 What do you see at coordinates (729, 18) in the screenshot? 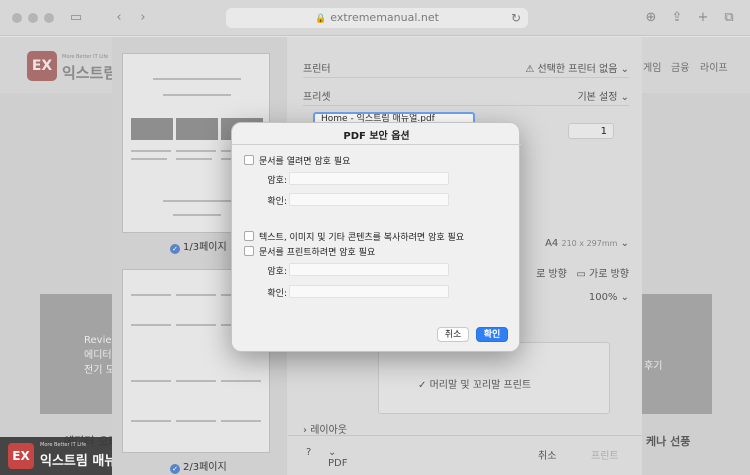
I see `tab-overview-icon: ⧉` at bounding box center [729, 18].